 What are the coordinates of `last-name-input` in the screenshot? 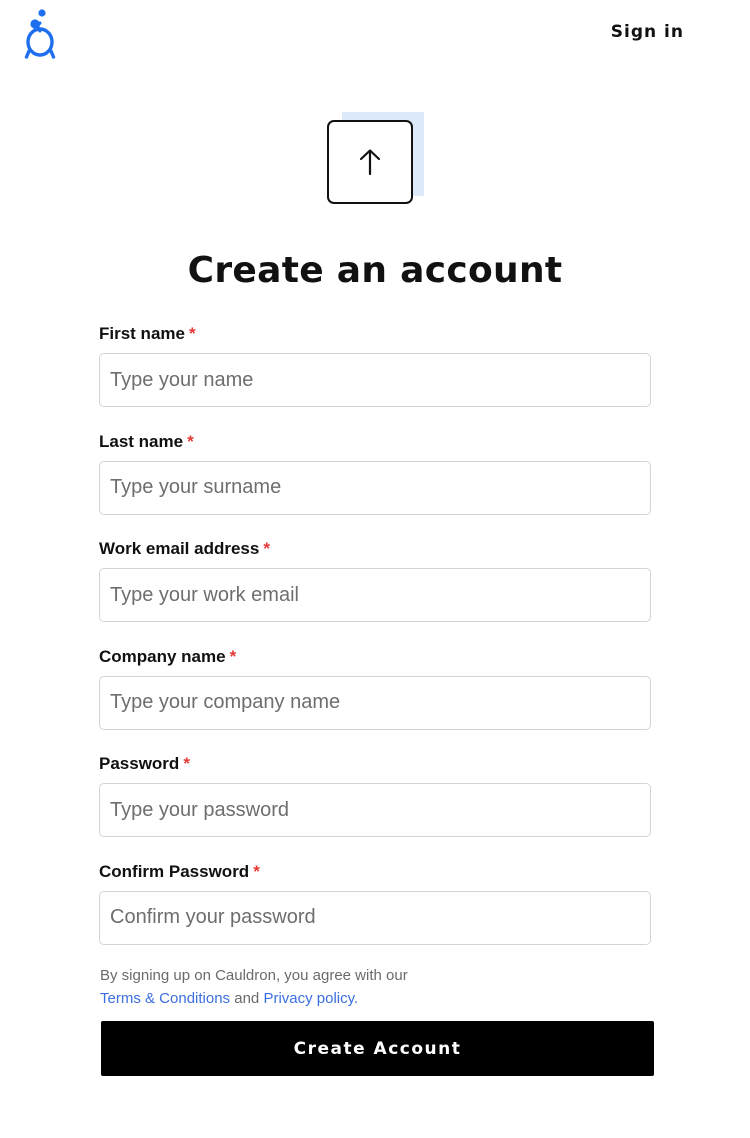 It's located at (375, 487).